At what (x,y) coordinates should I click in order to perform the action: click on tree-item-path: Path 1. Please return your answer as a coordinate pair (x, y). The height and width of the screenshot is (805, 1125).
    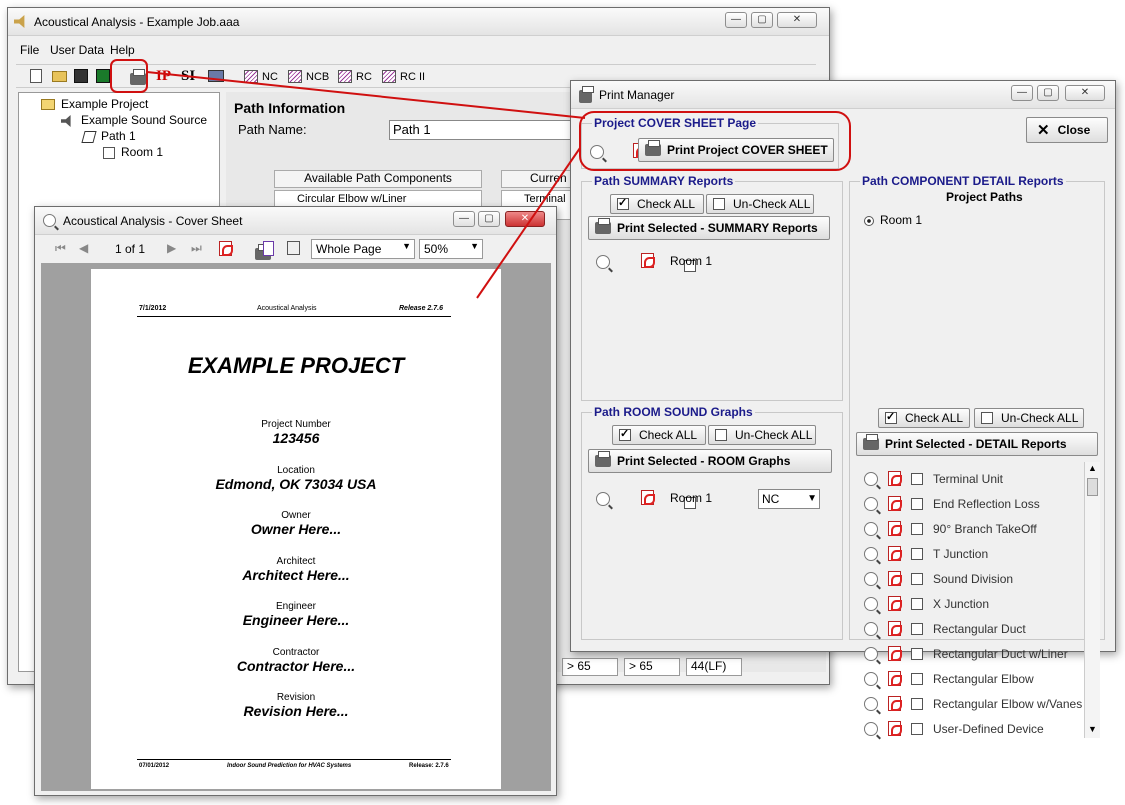
    Looking at the image, I should click on (118, 136).